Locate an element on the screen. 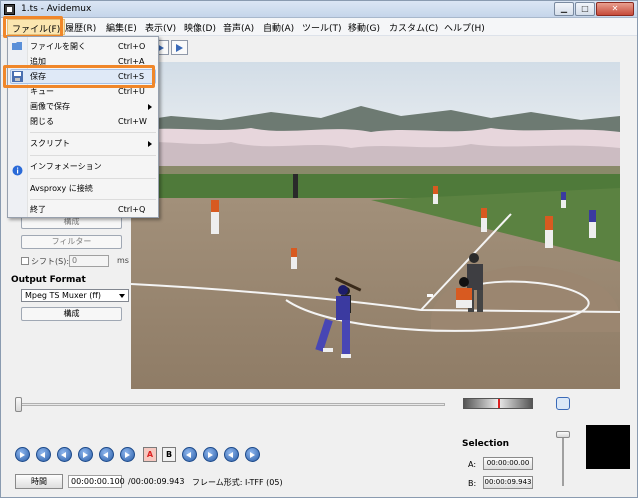  volume-slider-track is located at coordinates (563, 460).